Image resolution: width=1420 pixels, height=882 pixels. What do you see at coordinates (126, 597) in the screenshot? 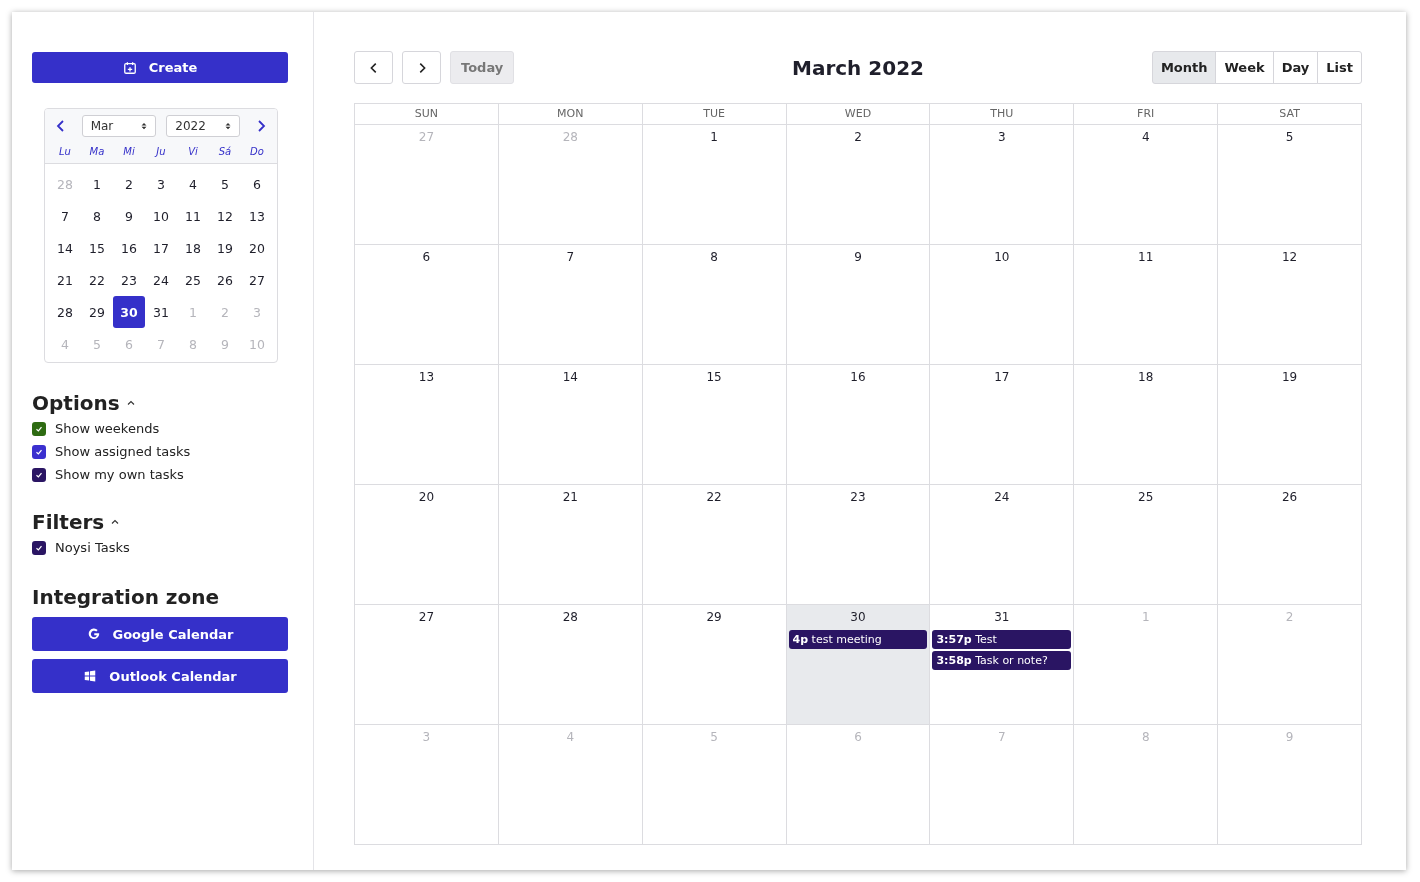
I see `section-title: Integration zone` at bounding box center [126, 597].